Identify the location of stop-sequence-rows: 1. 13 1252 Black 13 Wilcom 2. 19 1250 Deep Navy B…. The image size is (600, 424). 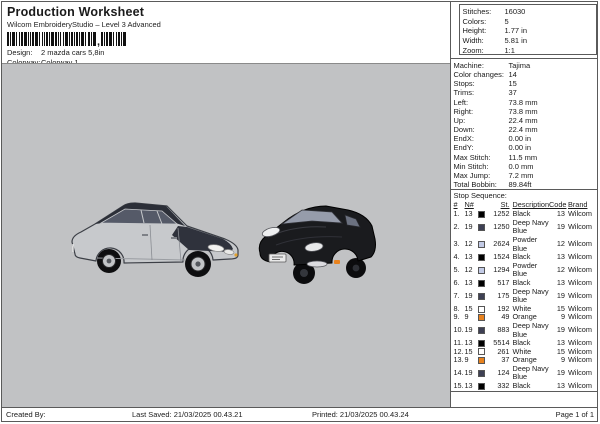
(526, 300).